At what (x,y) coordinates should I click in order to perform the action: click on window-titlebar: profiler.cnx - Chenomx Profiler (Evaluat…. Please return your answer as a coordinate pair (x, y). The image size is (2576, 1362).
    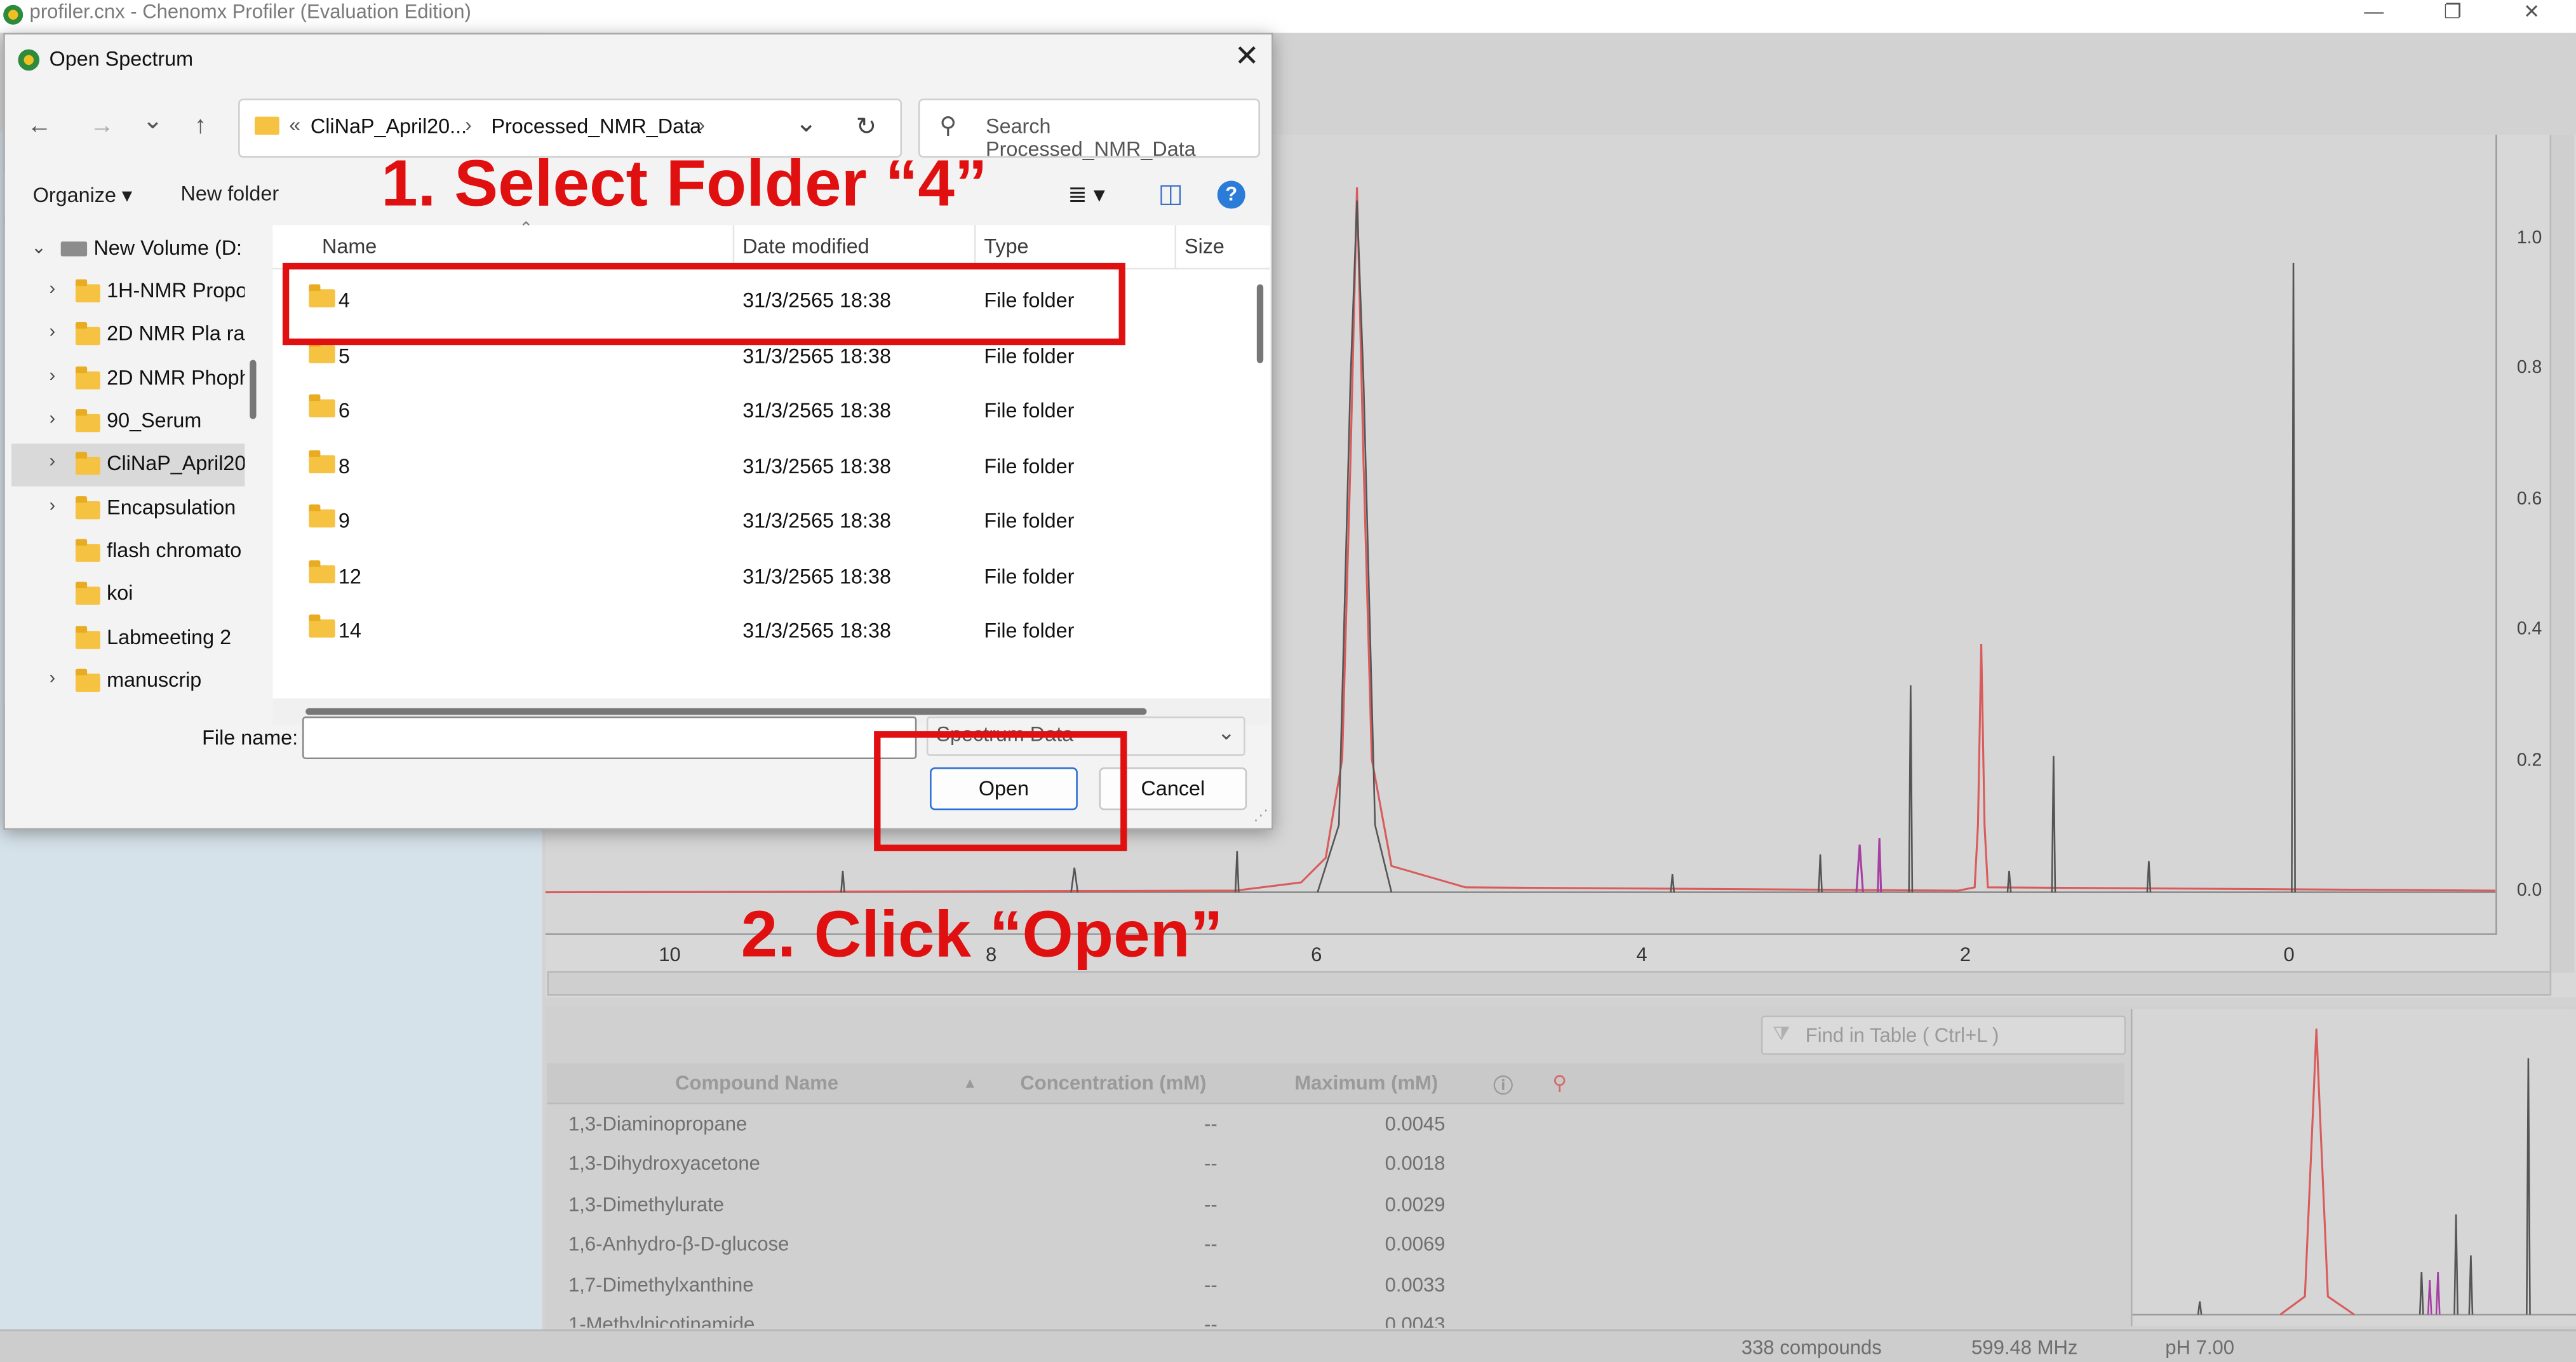
    Looking at the image, I should click on (1288, 16).